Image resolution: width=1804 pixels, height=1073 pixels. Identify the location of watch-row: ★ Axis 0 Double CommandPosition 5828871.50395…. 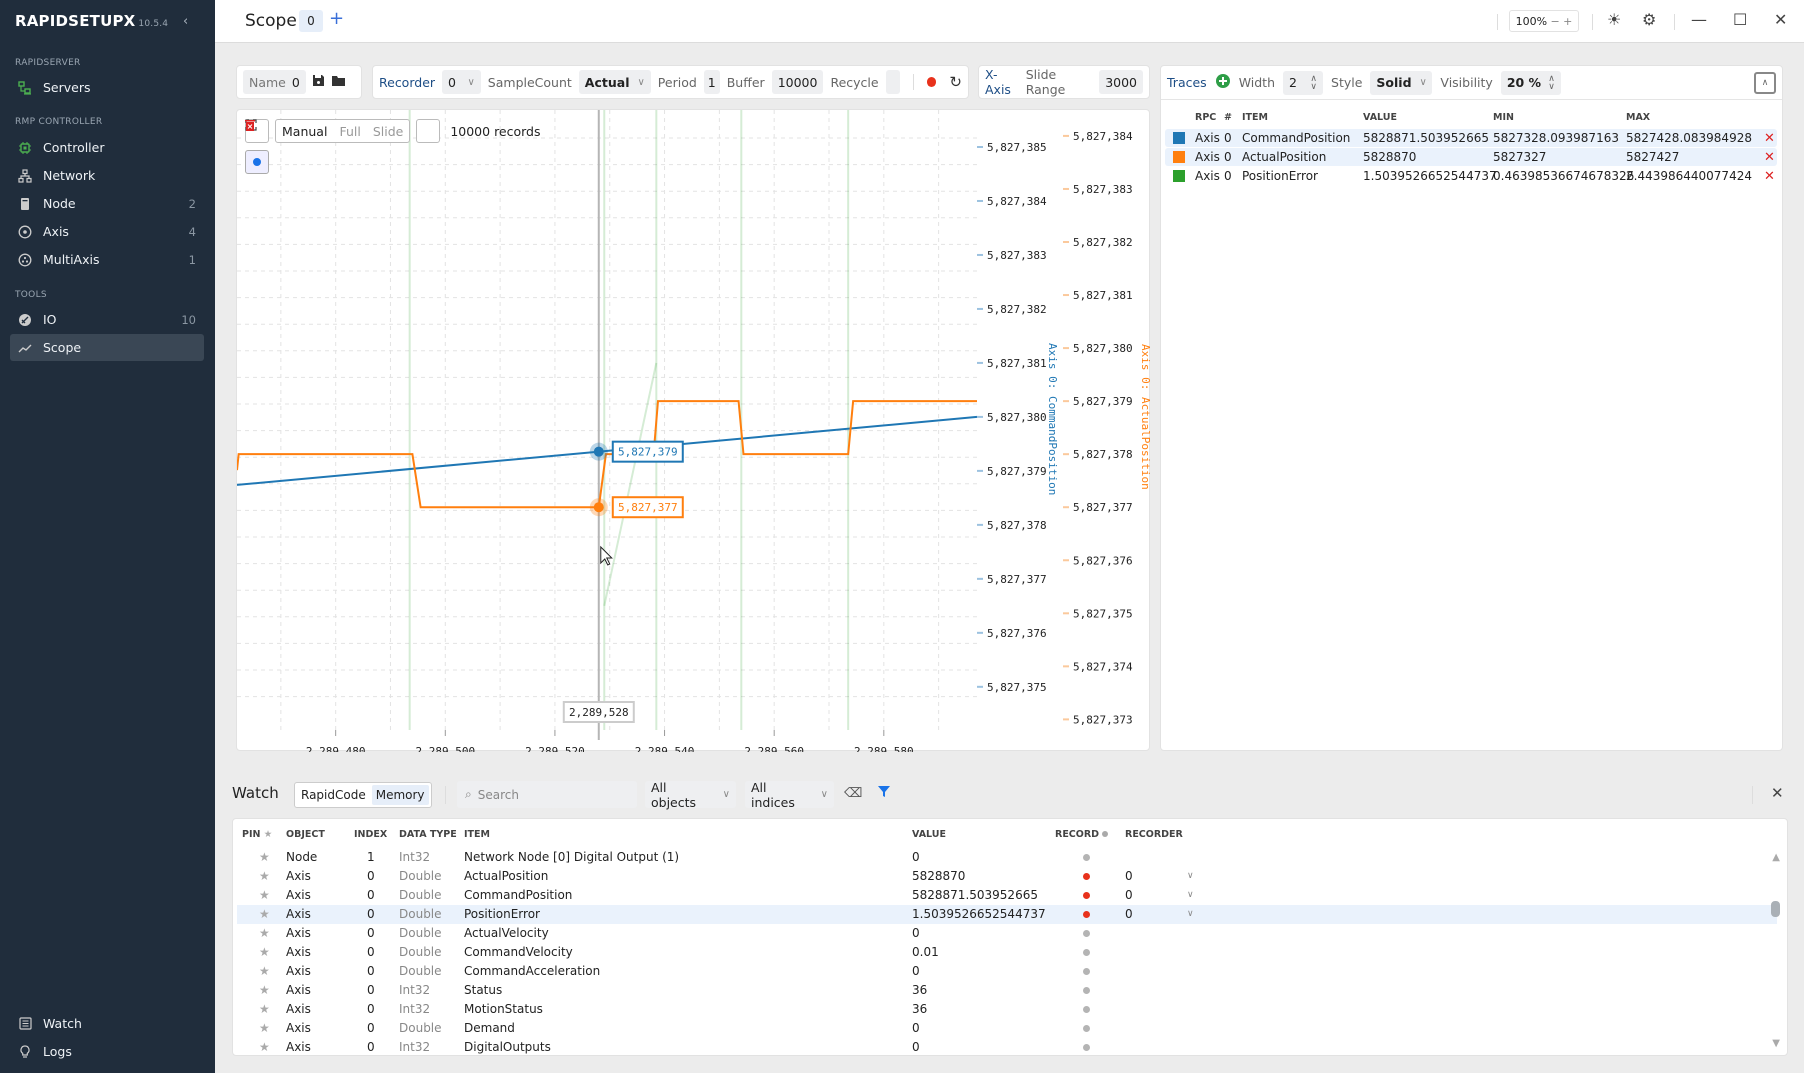
(1007, 895).